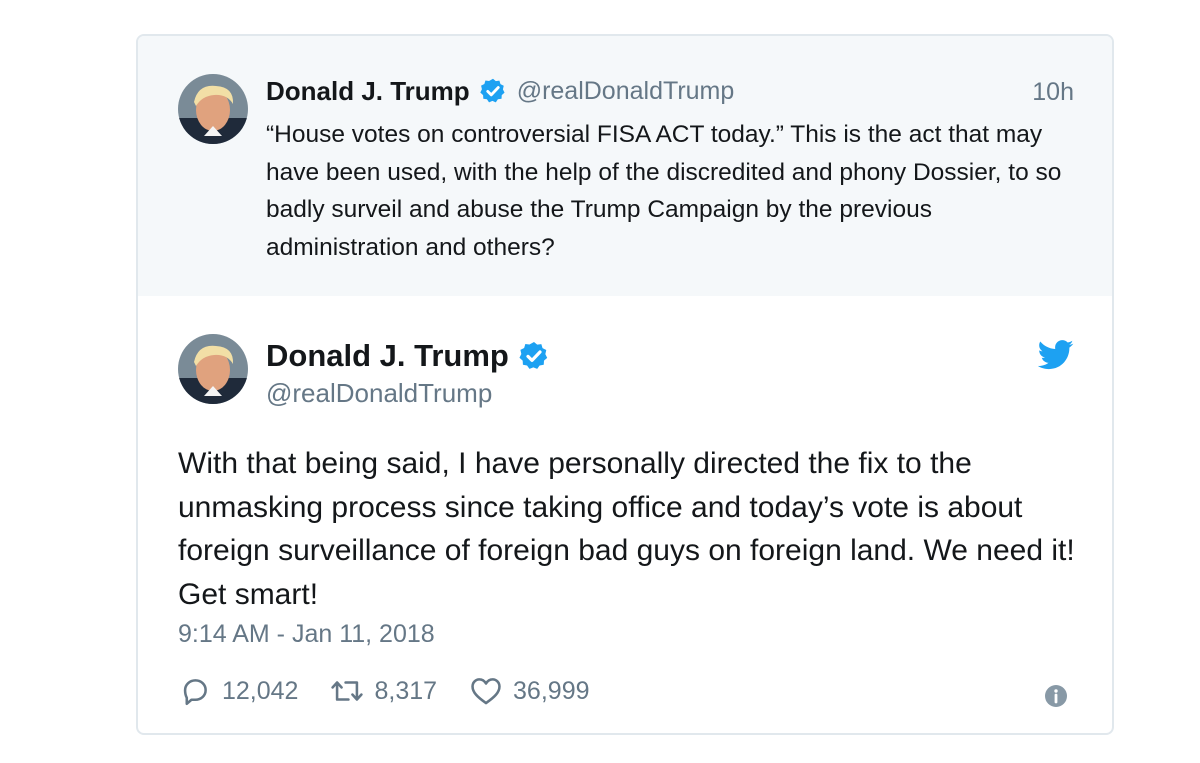  What do you see at coordinates (213, 369) in the screenshot?
I see `author-avatar` at bounding box center [213, 369].